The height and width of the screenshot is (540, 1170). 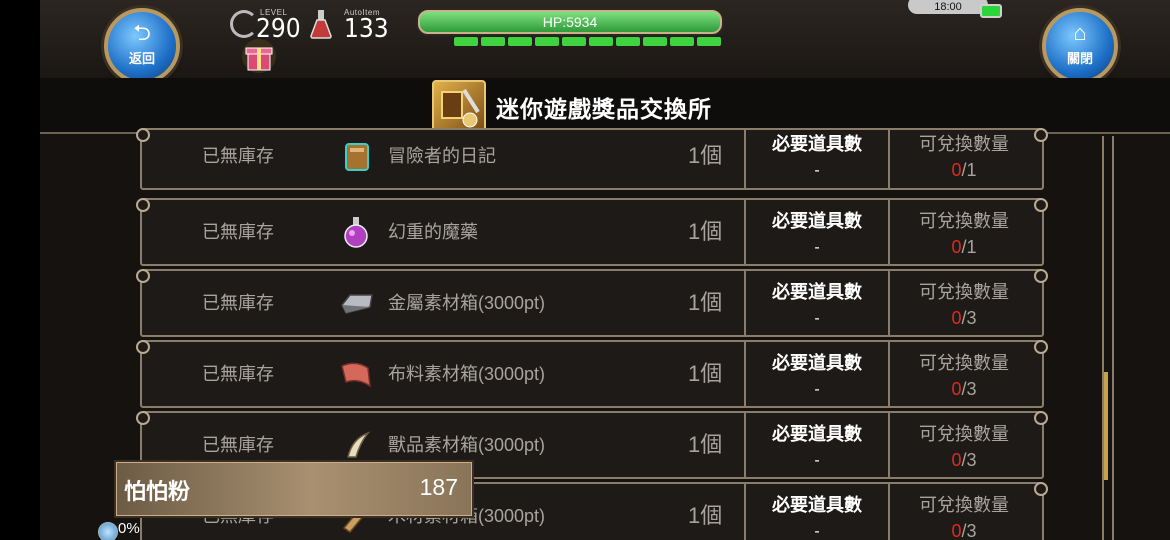 What do you see at coordinates (244, 24) in the screenshot?
I see `refresh-icon` at bounding box center [244, 24].